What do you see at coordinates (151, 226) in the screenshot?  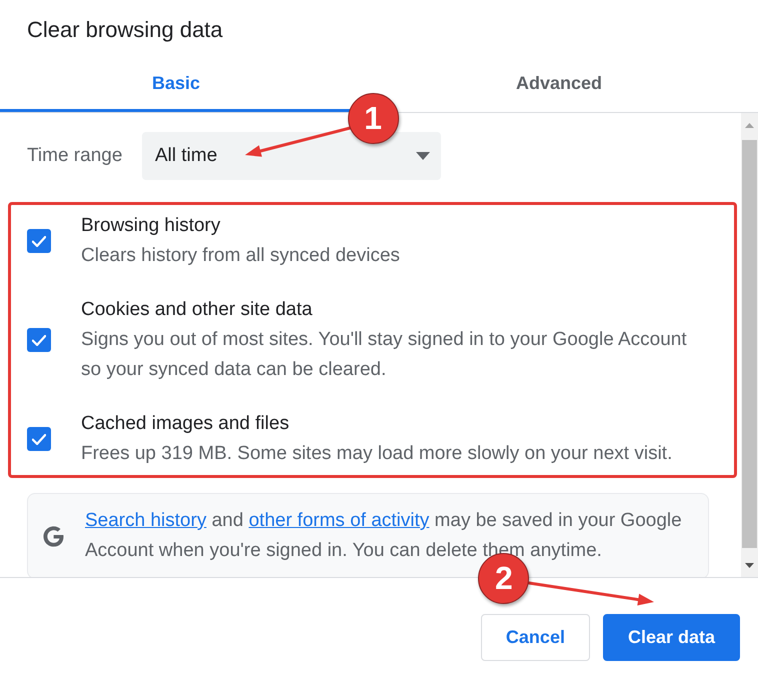 I see `option-title: Browsing history` at bounding box center [151, 226].